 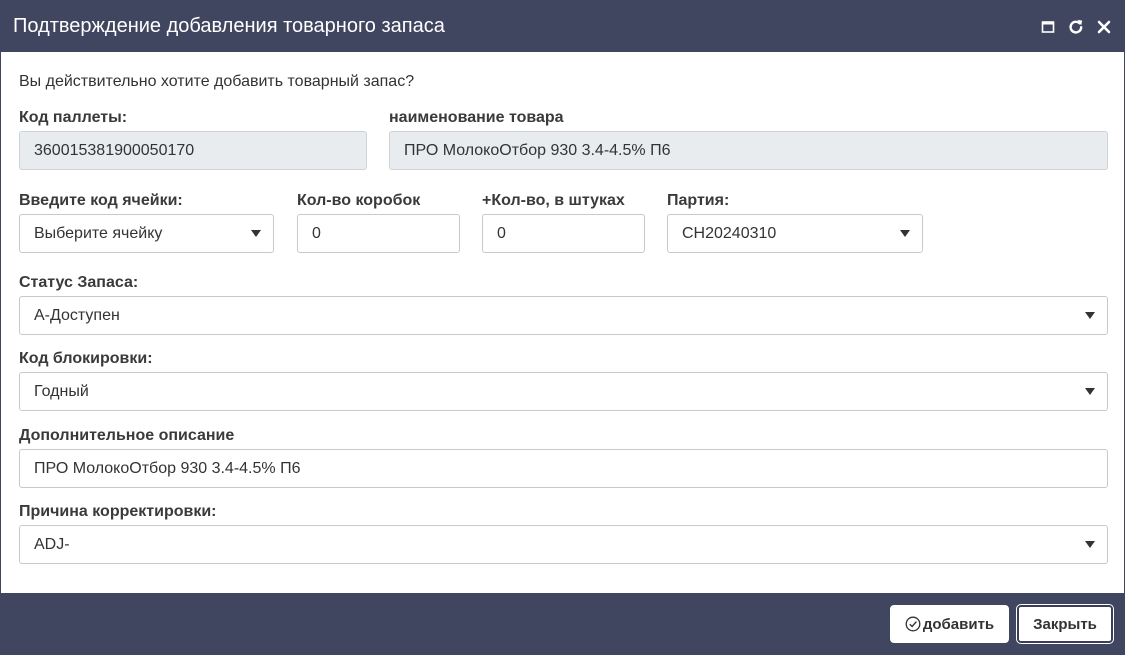 What do you see at coordinates (729, 233) in the screenshot?
I see `batch-value: CH20240310` at bounding box center [729, 233].